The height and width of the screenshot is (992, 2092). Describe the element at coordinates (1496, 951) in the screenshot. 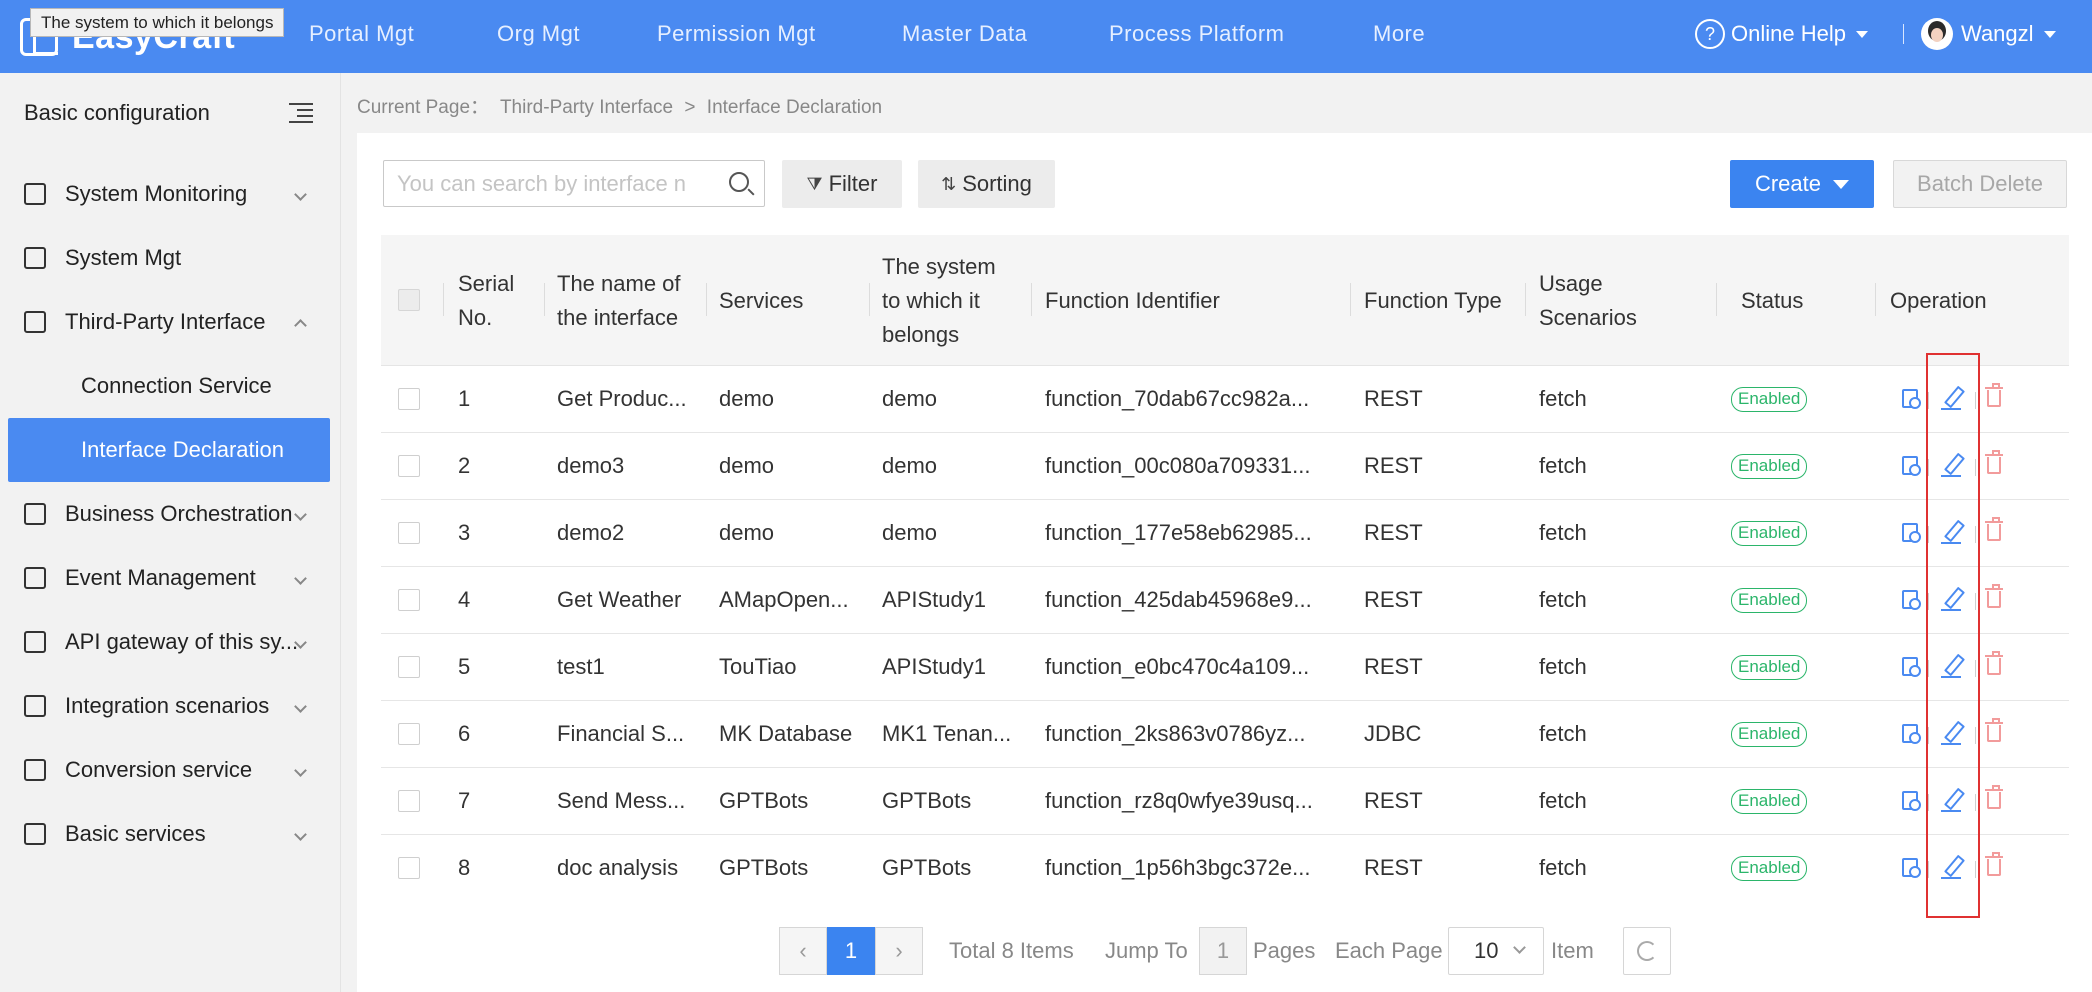

I see `page-size-select: 10` at that location.